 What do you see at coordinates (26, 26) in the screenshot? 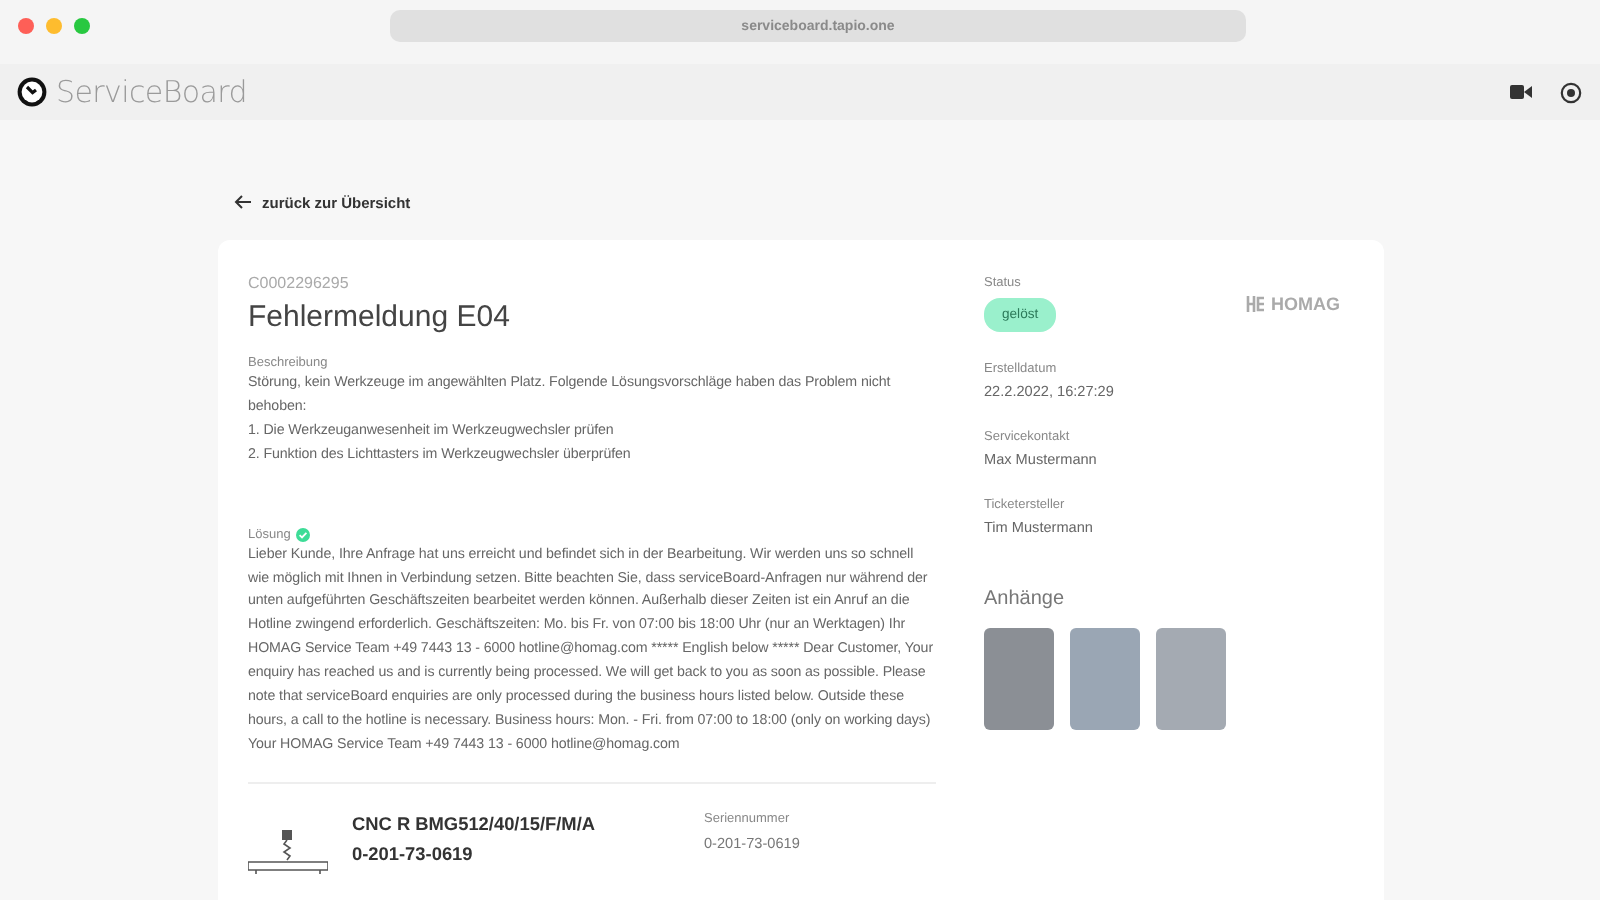
I see `close-button` at bounding box center [26, 26].